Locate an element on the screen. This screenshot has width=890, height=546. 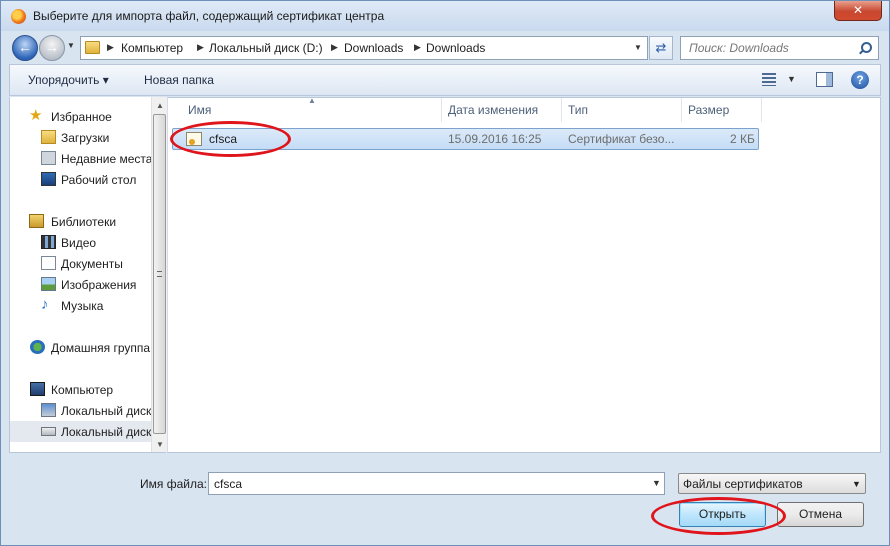
nav-label: Библиотеки is located at coordinates (84, 222).